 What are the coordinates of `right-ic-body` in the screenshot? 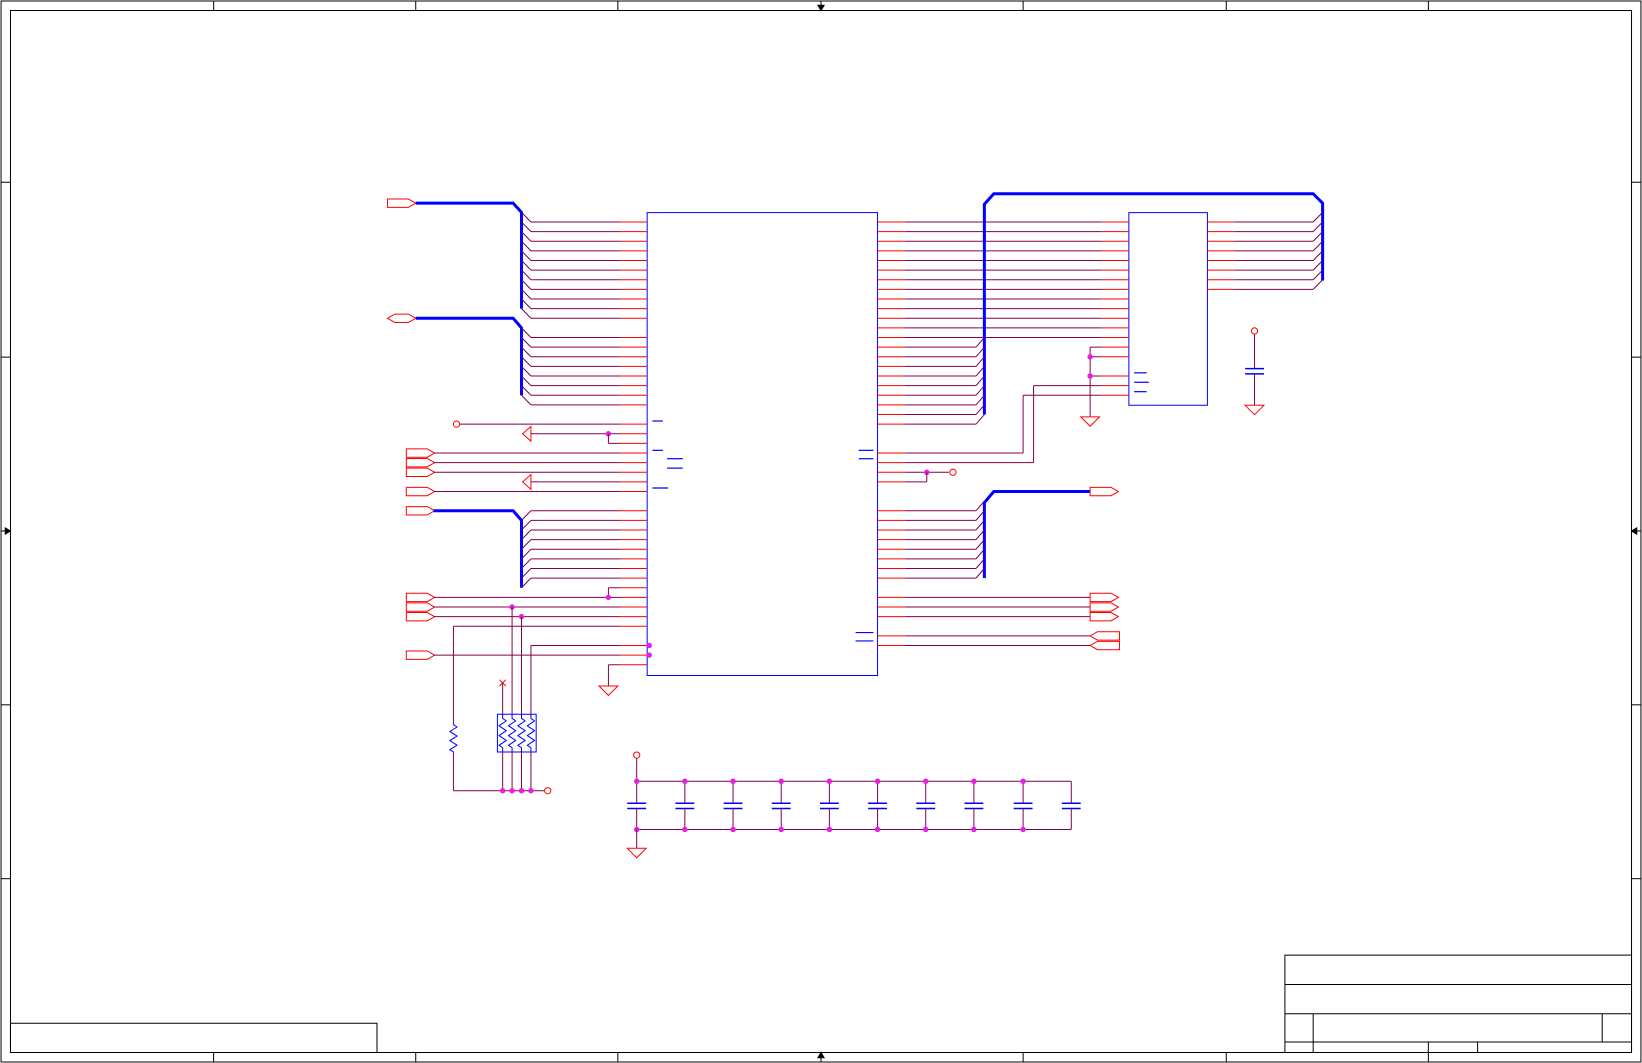 It's located at (1168, 309).